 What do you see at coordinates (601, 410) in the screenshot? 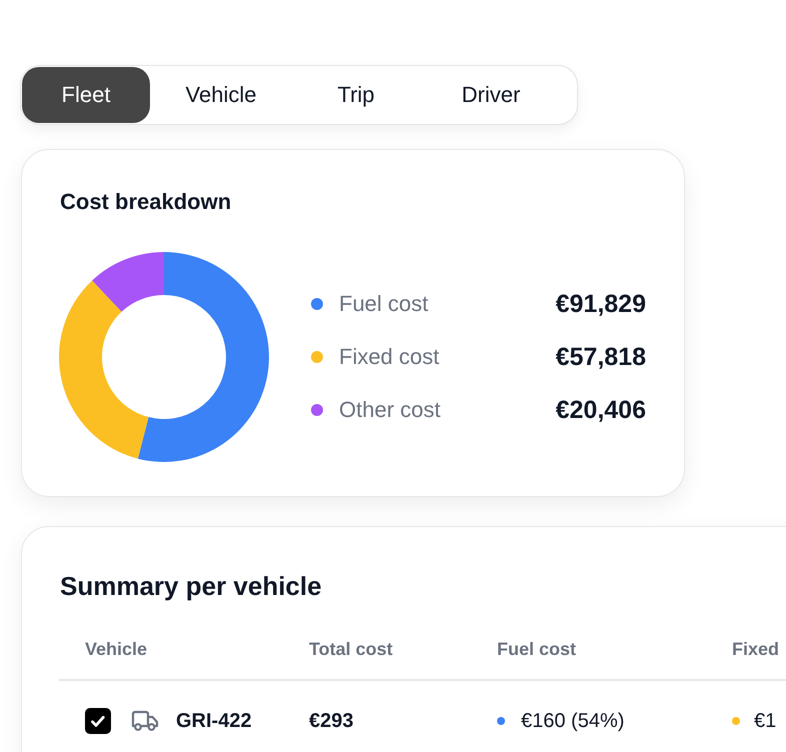
I see `legend-value: €20,406` at bounding box center [601, 410].